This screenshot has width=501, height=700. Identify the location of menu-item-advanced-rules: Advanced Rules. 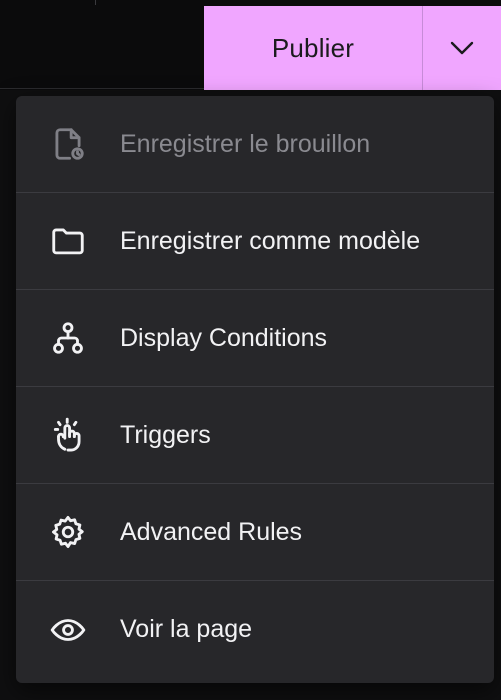
(255, 532).